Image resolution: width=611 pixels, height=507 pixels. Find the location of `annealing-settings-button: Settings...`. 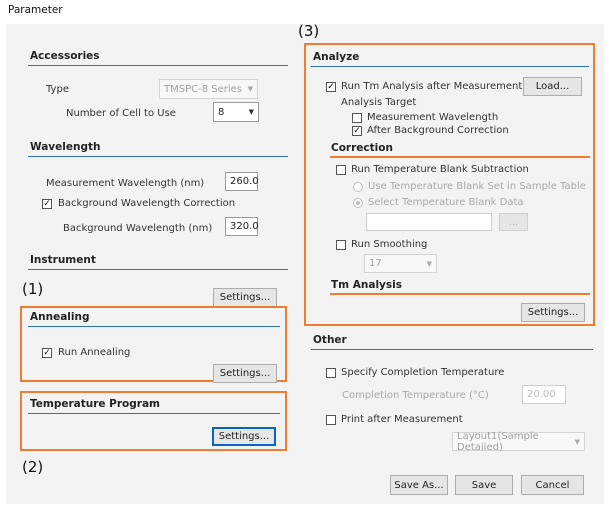

annealing-settings-button: Settings... is located at coordinates (245, 373).